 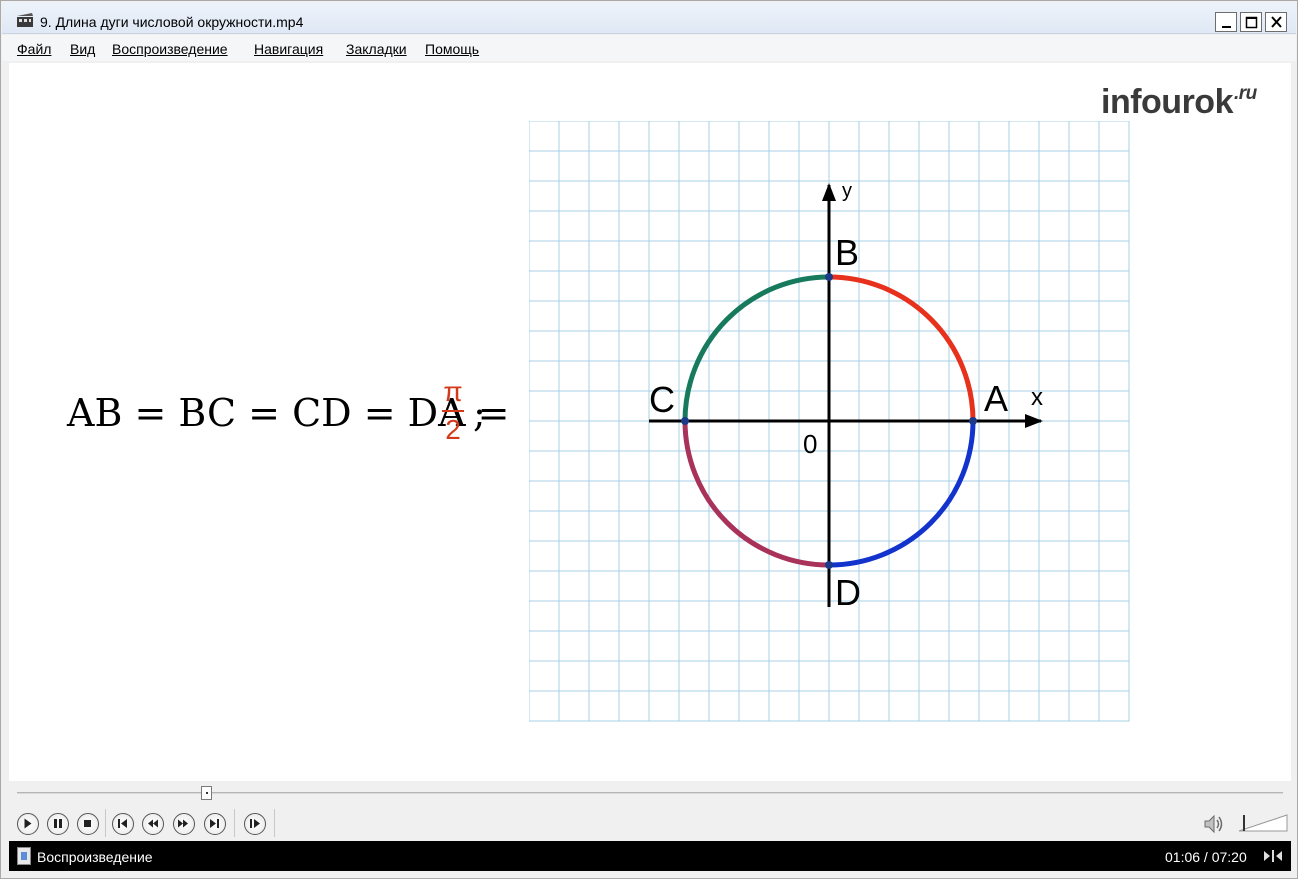 I want to click on fraction-bar, so click(x=453, y=411).